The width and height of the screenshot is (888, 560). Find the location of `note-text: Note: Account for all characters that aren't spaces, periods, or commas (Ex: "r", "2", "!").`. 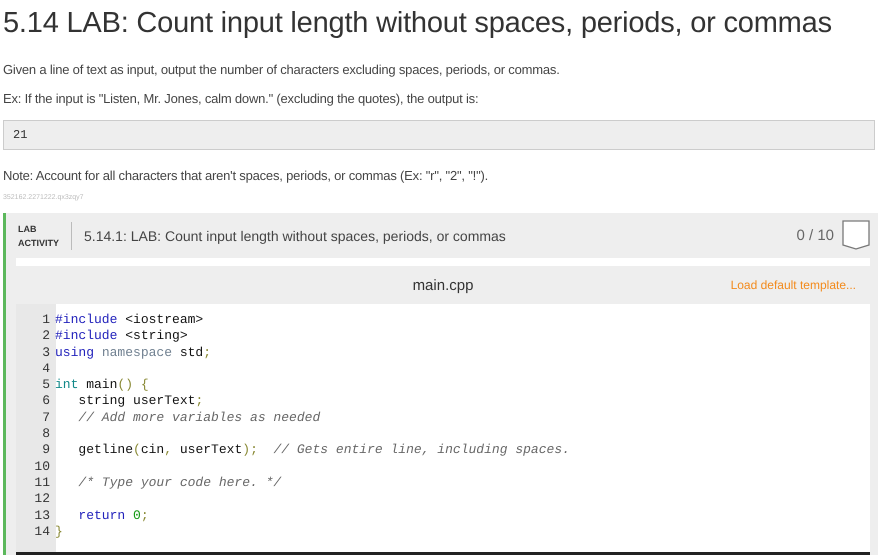

note-text: Note: Account for all characters that aren't spaces, periods, or commas (Ex: "r", "2", "!"). is located at coordinates (246, 175).